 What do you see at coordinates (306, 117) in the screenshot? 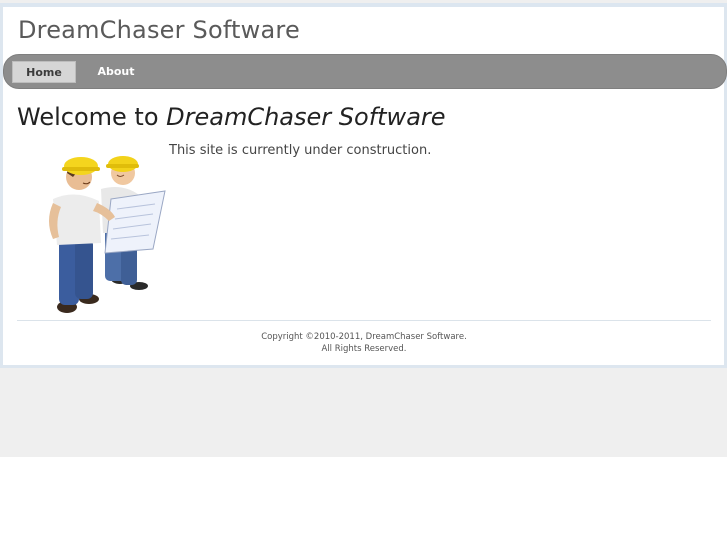
I see `welcome-heading-site-name: DreamChaser Software` at bounding box center [306, 117].